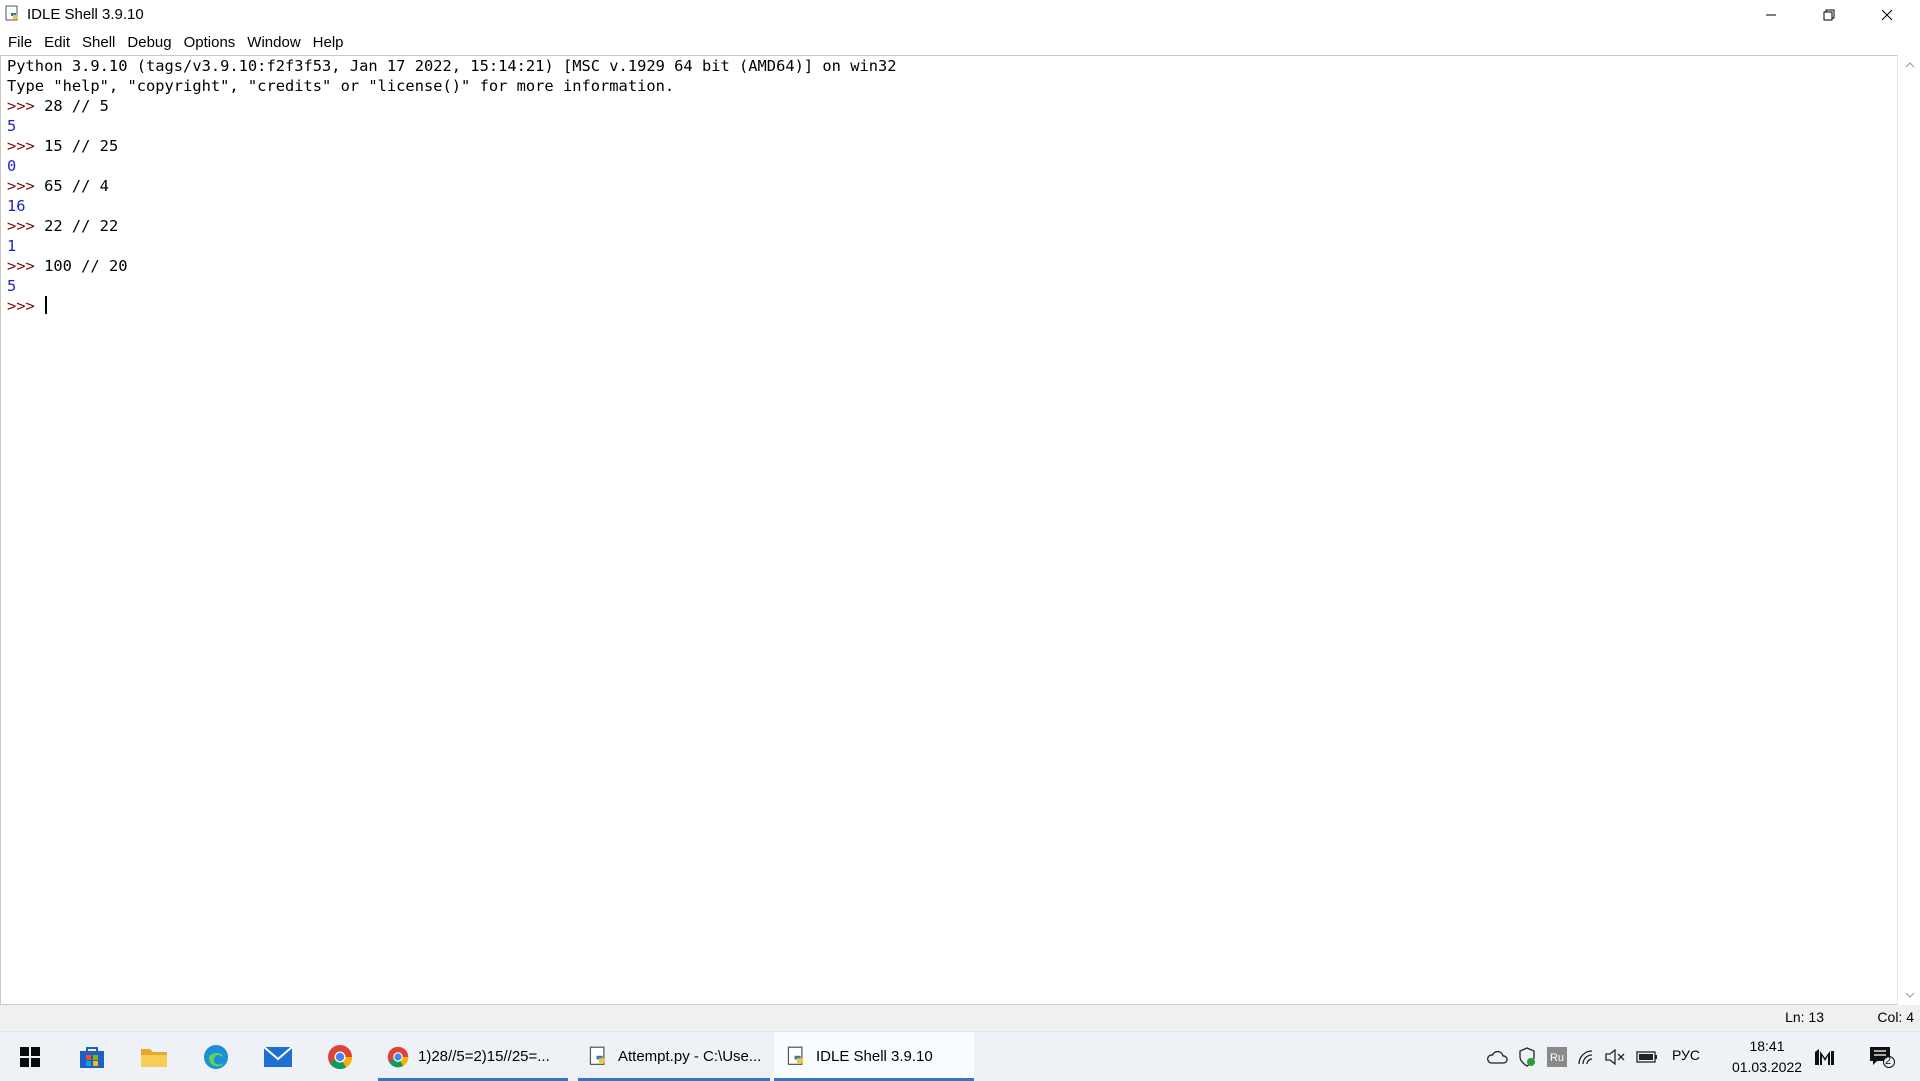 The width and height of the screenshot is (1920, 1081). What do you see at coordinates (1767, 1067) in the screenshot?
I see `clock-date: 01.03.2022` at bounding box center [1767, 1067].